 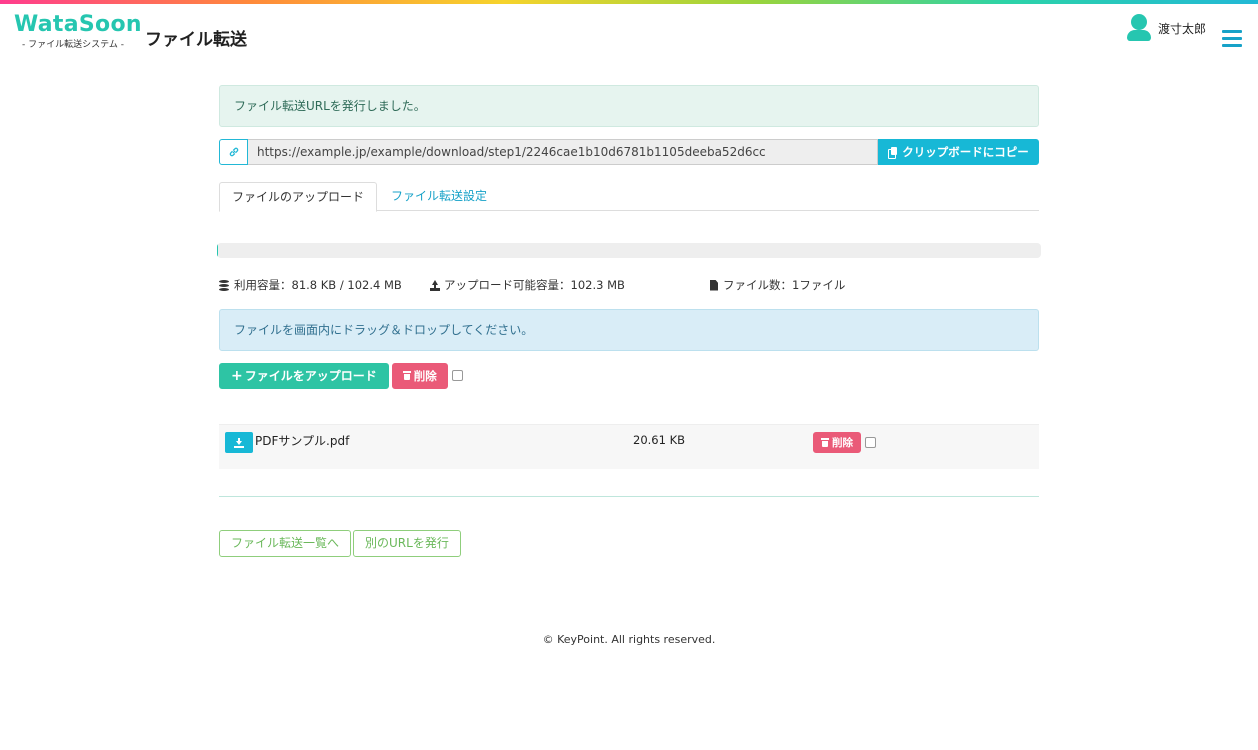 I want to click on divider, so click(x=629, y=496).